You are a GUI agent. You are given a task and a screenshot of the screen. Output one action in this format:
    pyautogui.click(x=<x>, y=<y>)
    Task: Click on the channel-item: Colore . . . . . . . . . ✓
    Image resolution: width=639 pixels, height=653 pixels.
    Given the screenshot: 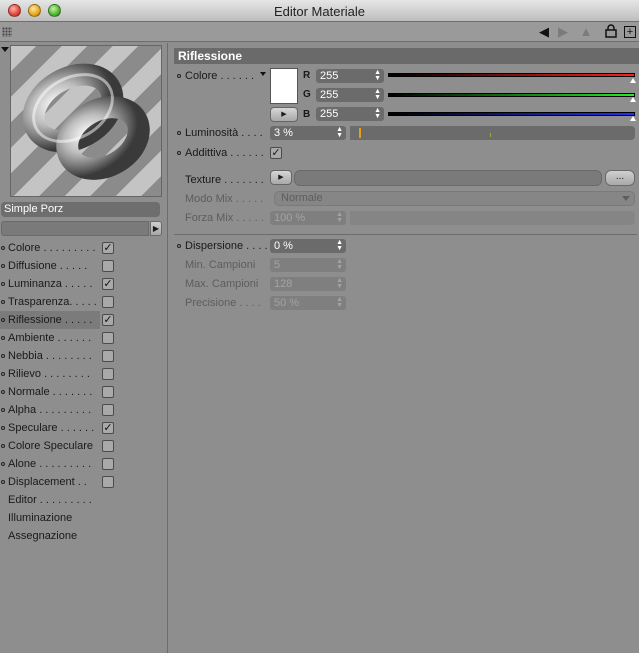 What is the action you would take?
    pyautogui.click(x=84, y=248)
    